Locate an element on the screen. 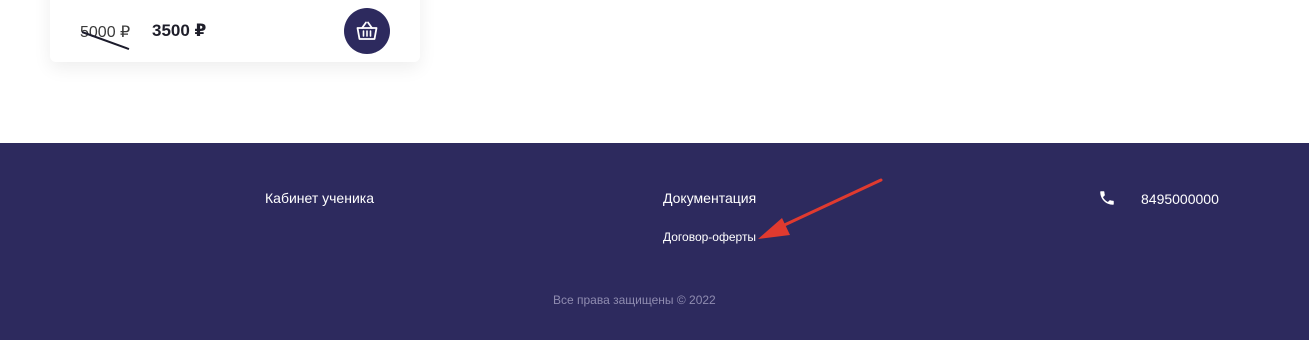 This screenshot has width=1309, height=340. phone-icon is located at coordinates (1107, 198).